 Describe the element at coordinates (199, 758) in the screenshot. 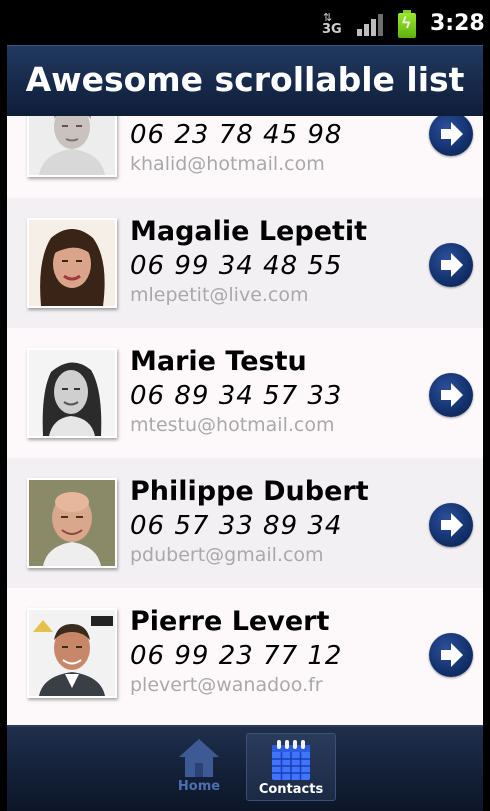

I see `house-icon` at that location.